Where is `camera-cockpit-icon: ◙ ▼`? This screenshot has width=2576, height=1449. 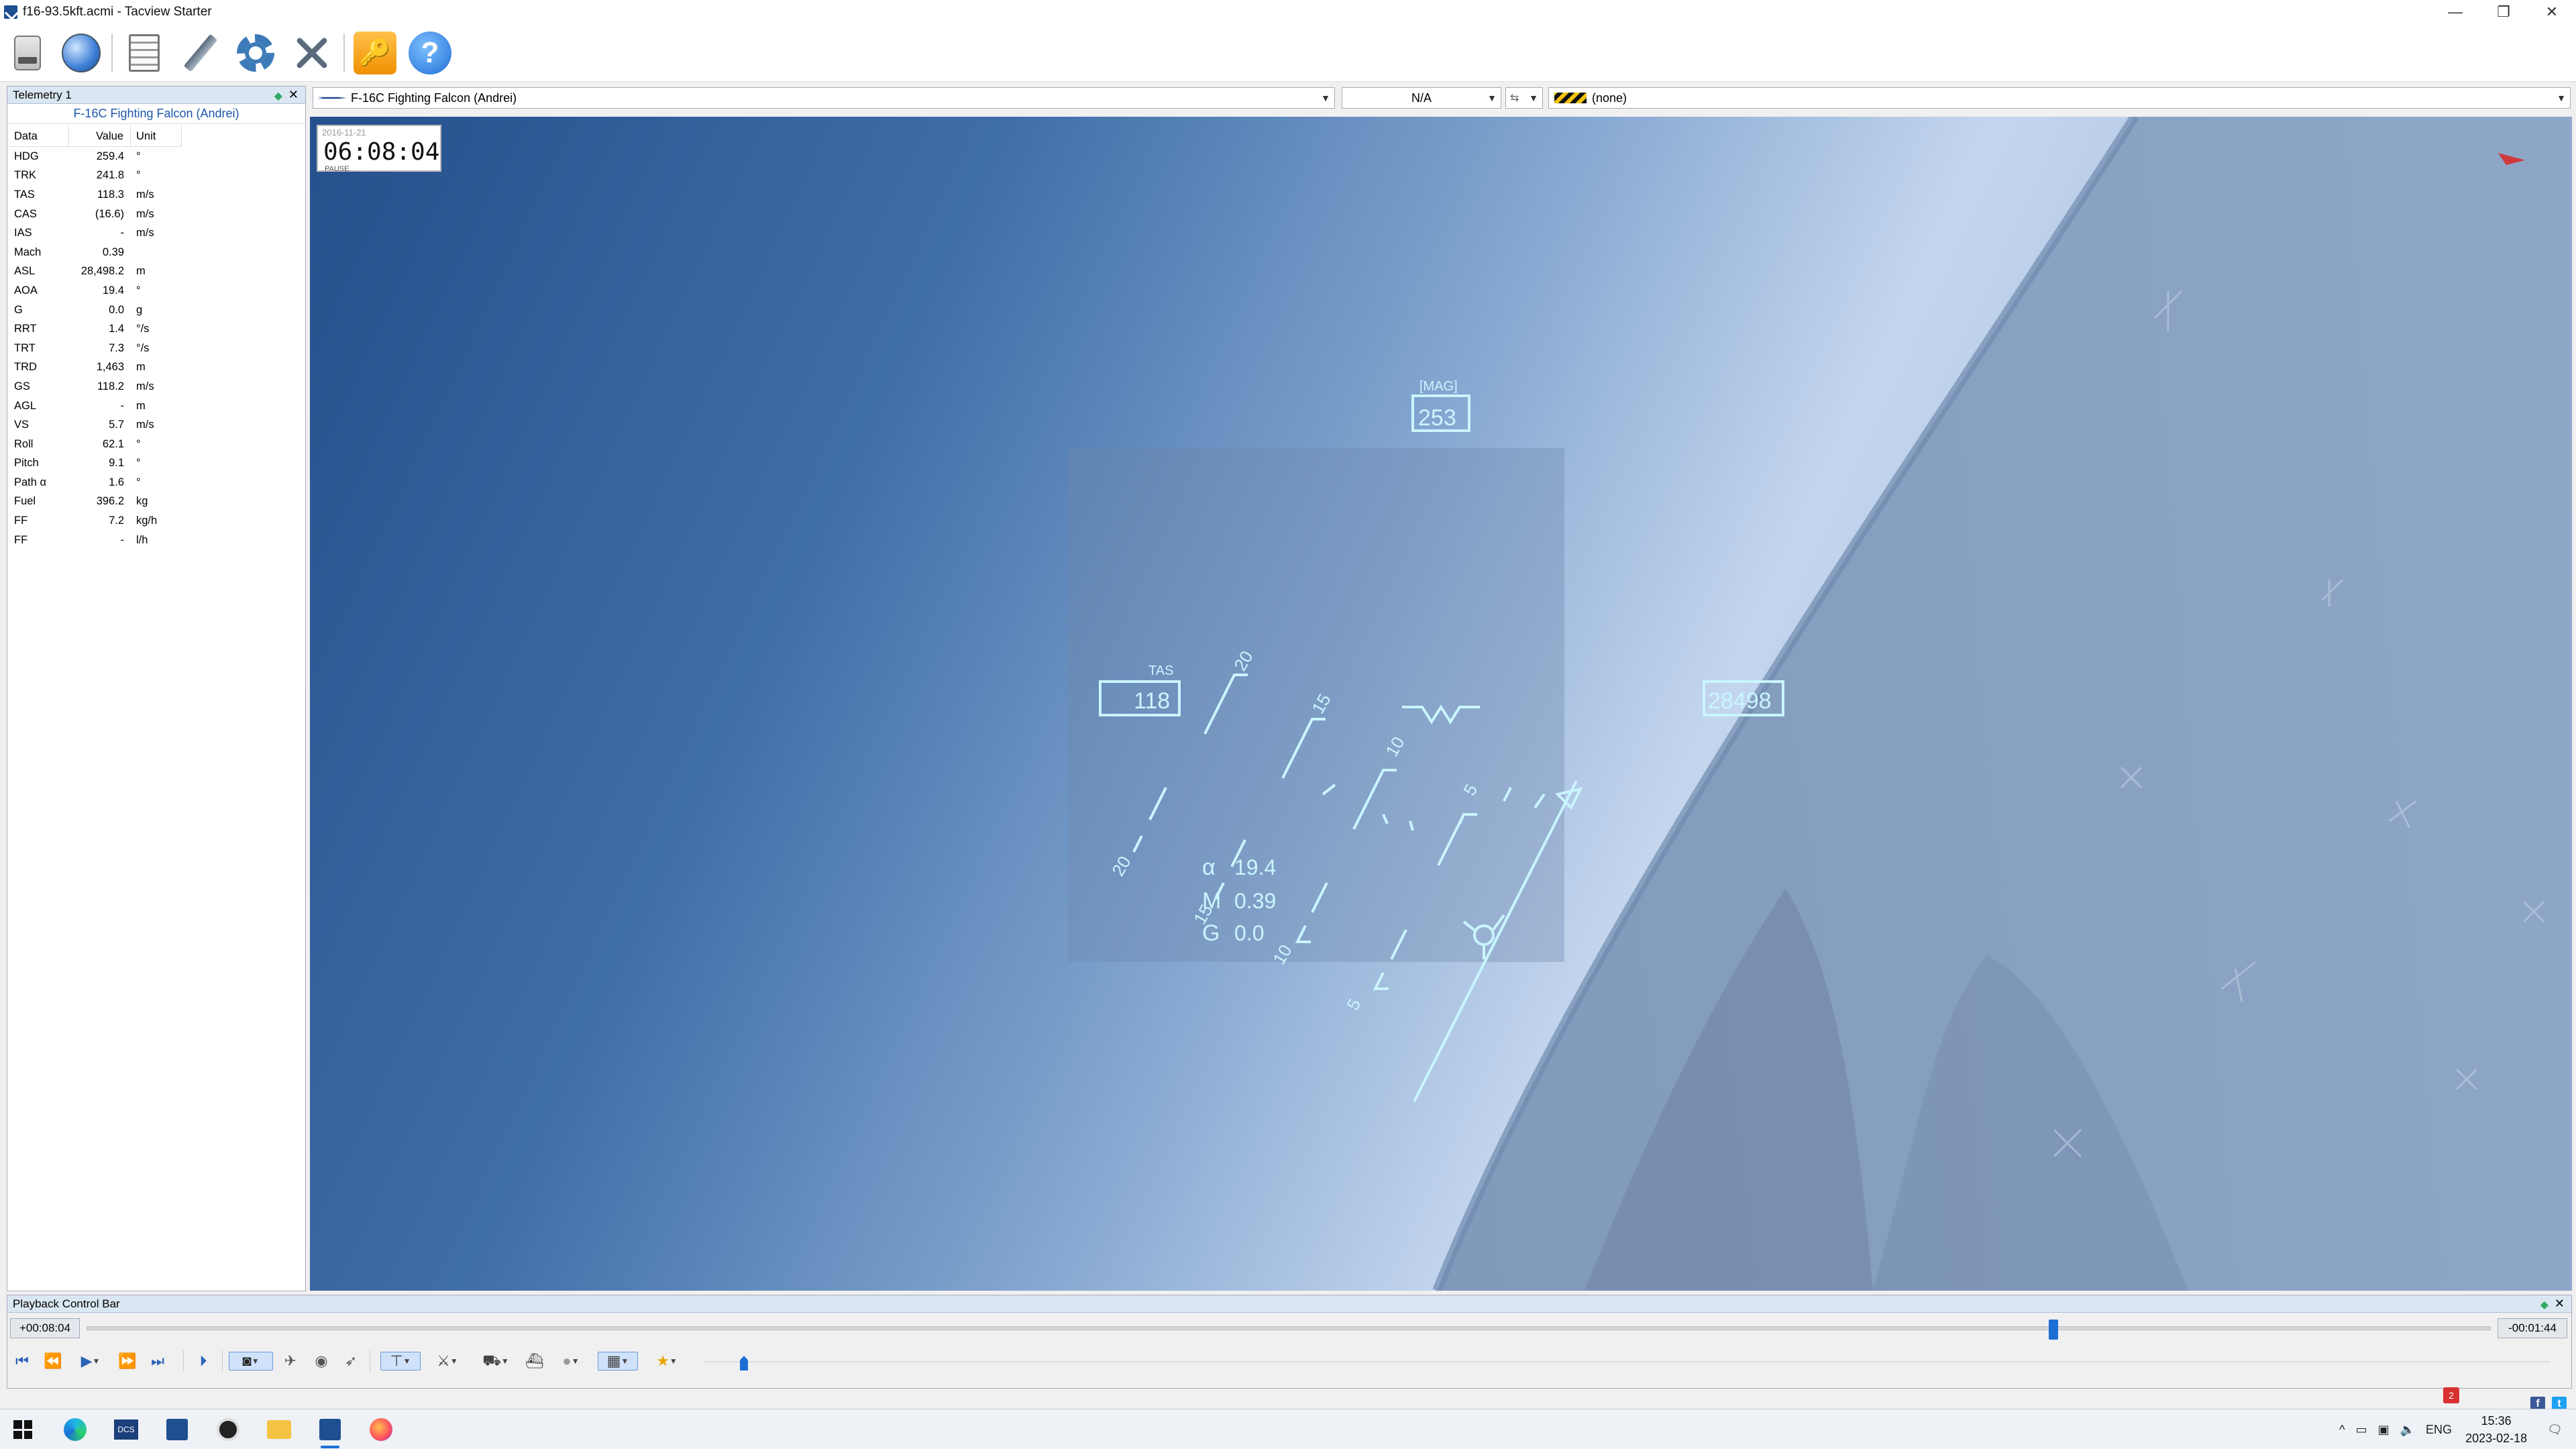
camera-cockpit-icon: ◙ ▼ is located at coordinates (251, 1361).